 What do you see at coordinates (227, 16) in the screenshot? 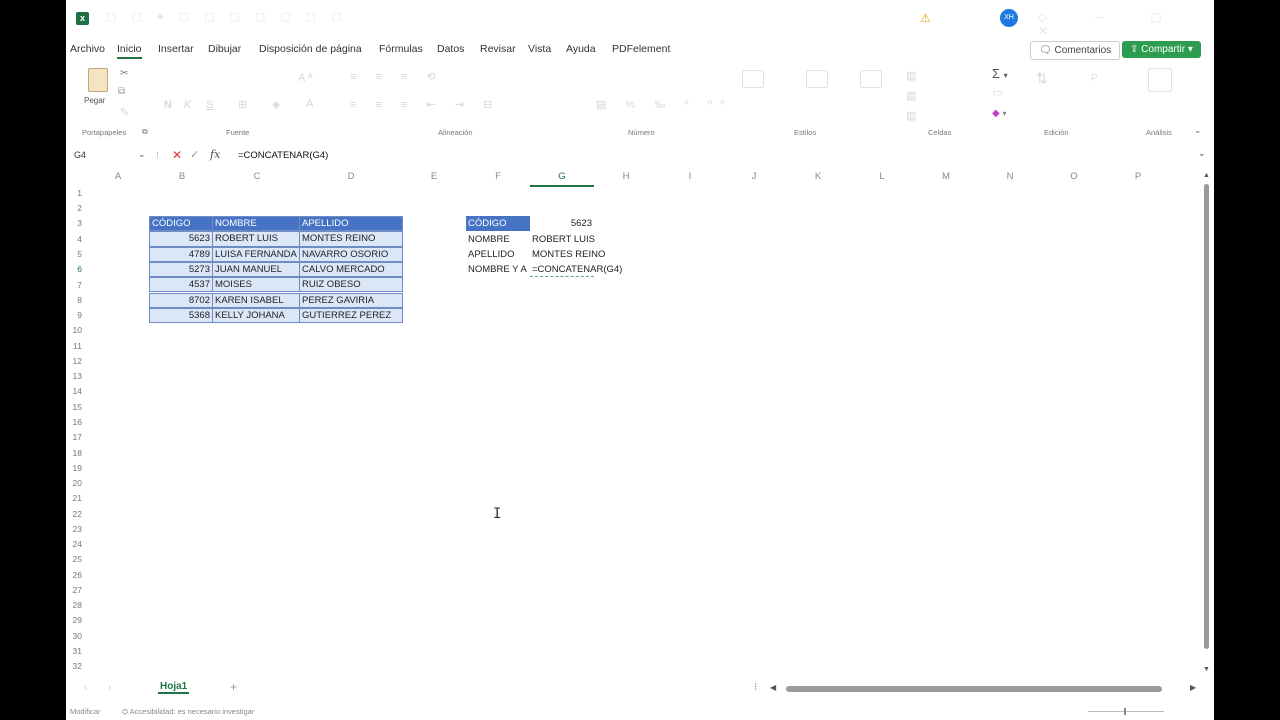
I see `quick-access-icons: ▢ ▢ ● ▢ ▢ ▢ ▢ ▢ ▢ ▢` at bounding box center [227, 16].